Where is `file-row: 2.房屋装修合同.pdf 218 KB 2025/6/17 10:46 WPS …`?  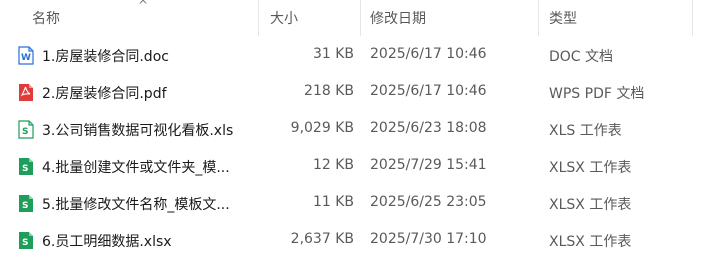
file-row: 2.房屋装修合同.pdf 218 KB 2025/6/17 10:46 WPS … is located at coordinates (357, 92).